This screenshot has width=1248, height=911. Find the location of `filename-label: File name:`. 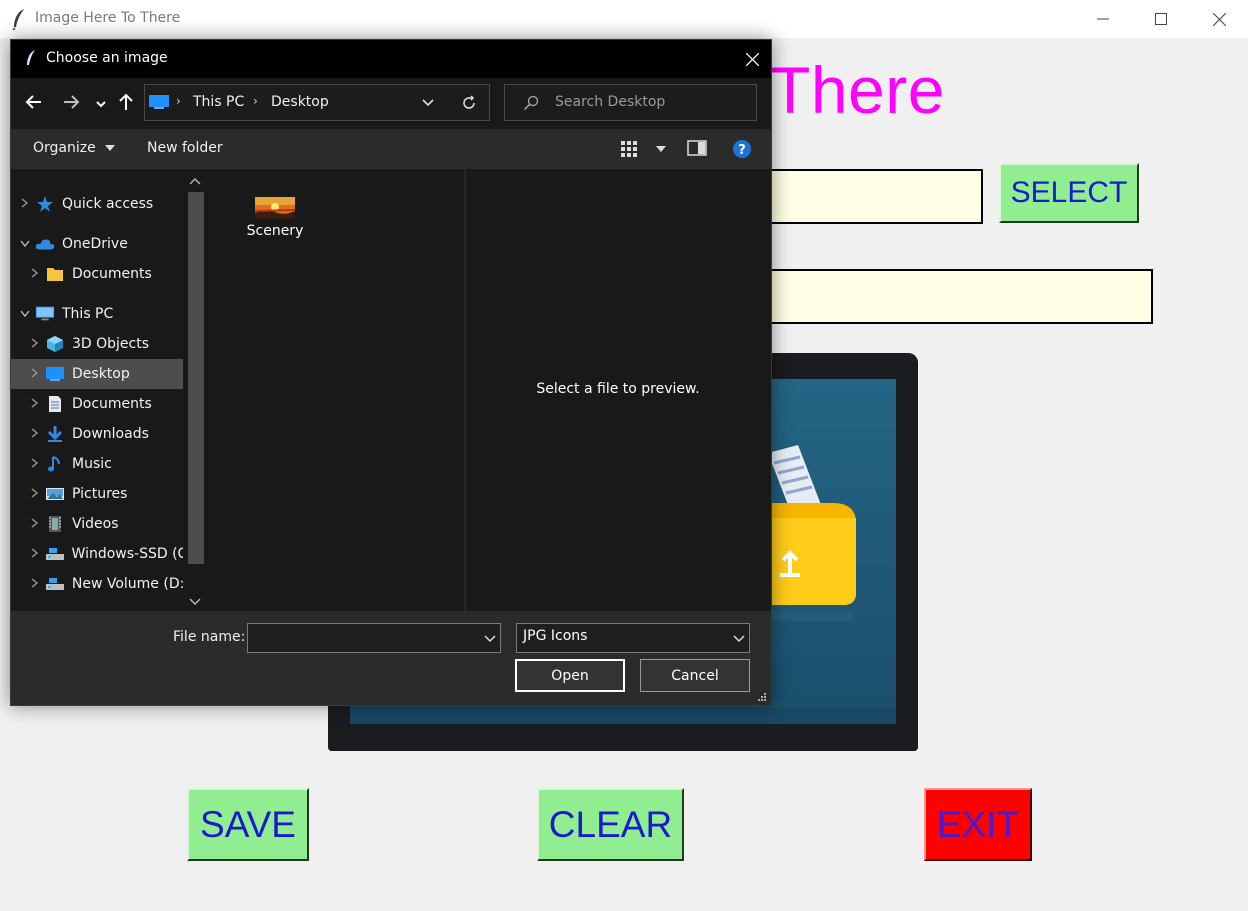

filename-label: File name: is located at coordinates (209, 637).